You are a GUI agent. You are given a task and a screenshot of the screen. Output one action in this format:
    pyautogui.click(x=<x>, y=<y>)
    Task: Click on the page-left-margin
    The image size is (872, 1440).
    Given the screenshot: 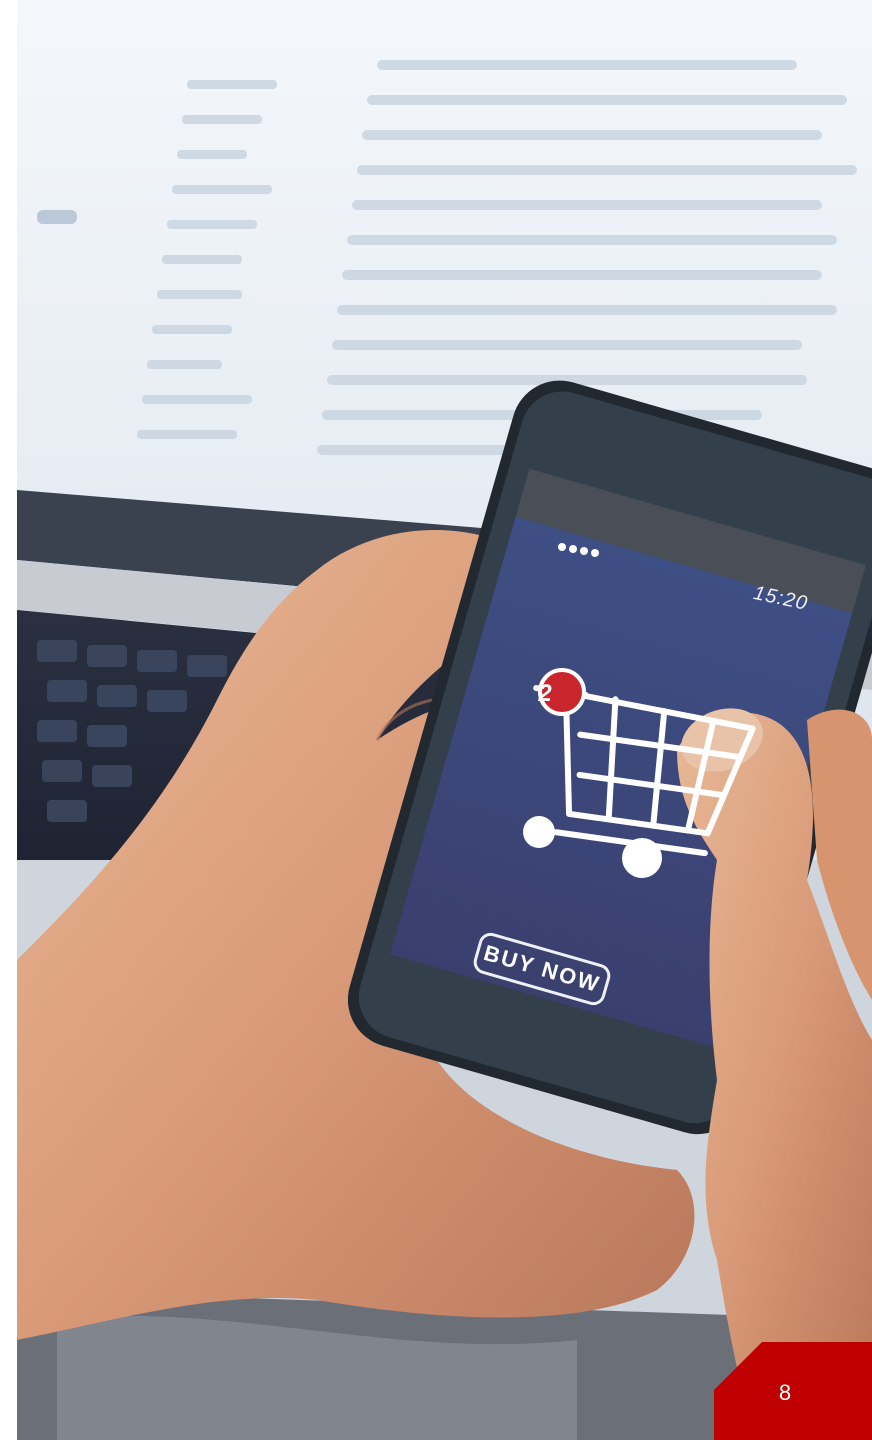 What is the action you would take?
    pyautogui.click(x=8, y=720)
    